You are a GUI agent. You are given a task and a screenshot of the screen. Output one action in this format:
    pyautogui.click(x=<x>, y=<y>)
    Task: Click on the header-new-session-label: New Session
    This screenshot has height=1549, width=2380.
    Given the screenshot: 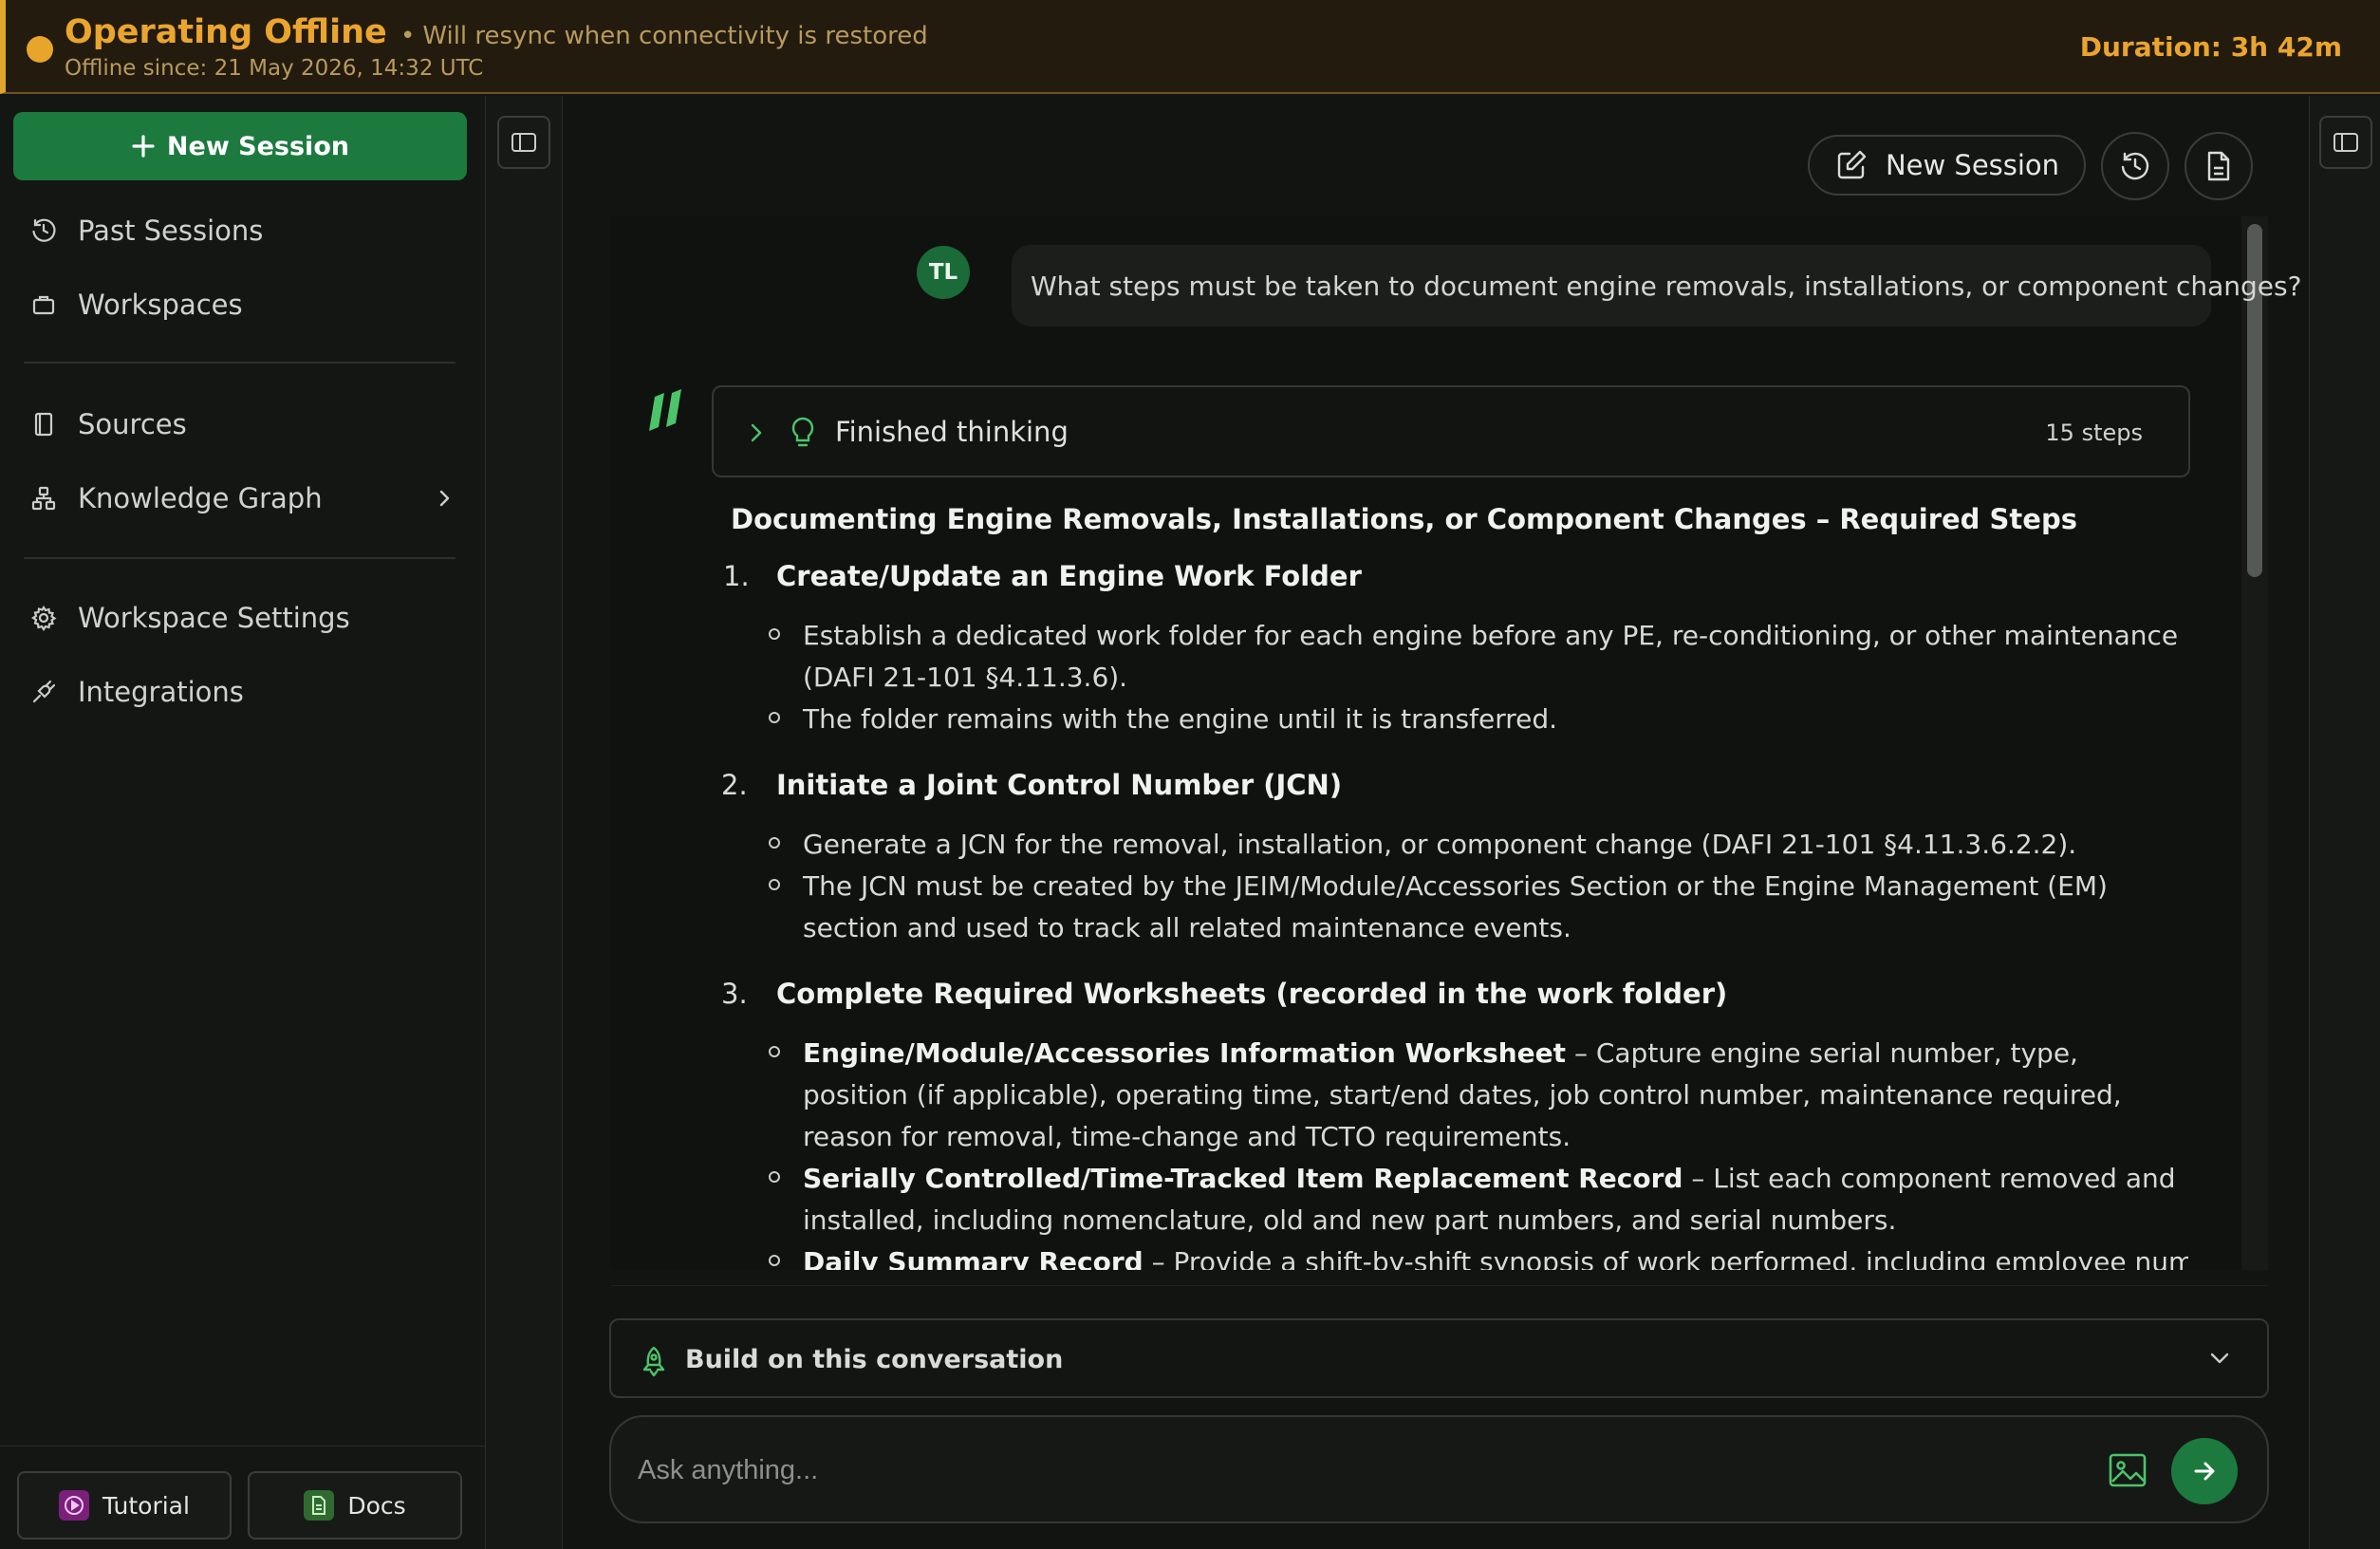 What is the action you would take?
    pyautogui.click(x=1973, y=165)
    